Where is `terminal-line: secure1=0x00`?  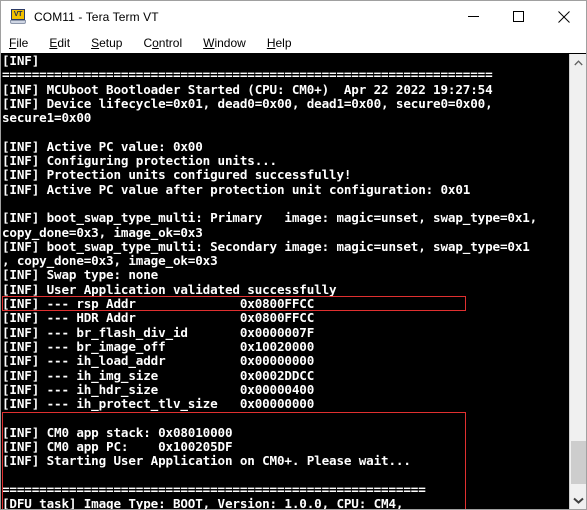 terminal-line: secure1=0x00 is located at coordinates (47, 118).